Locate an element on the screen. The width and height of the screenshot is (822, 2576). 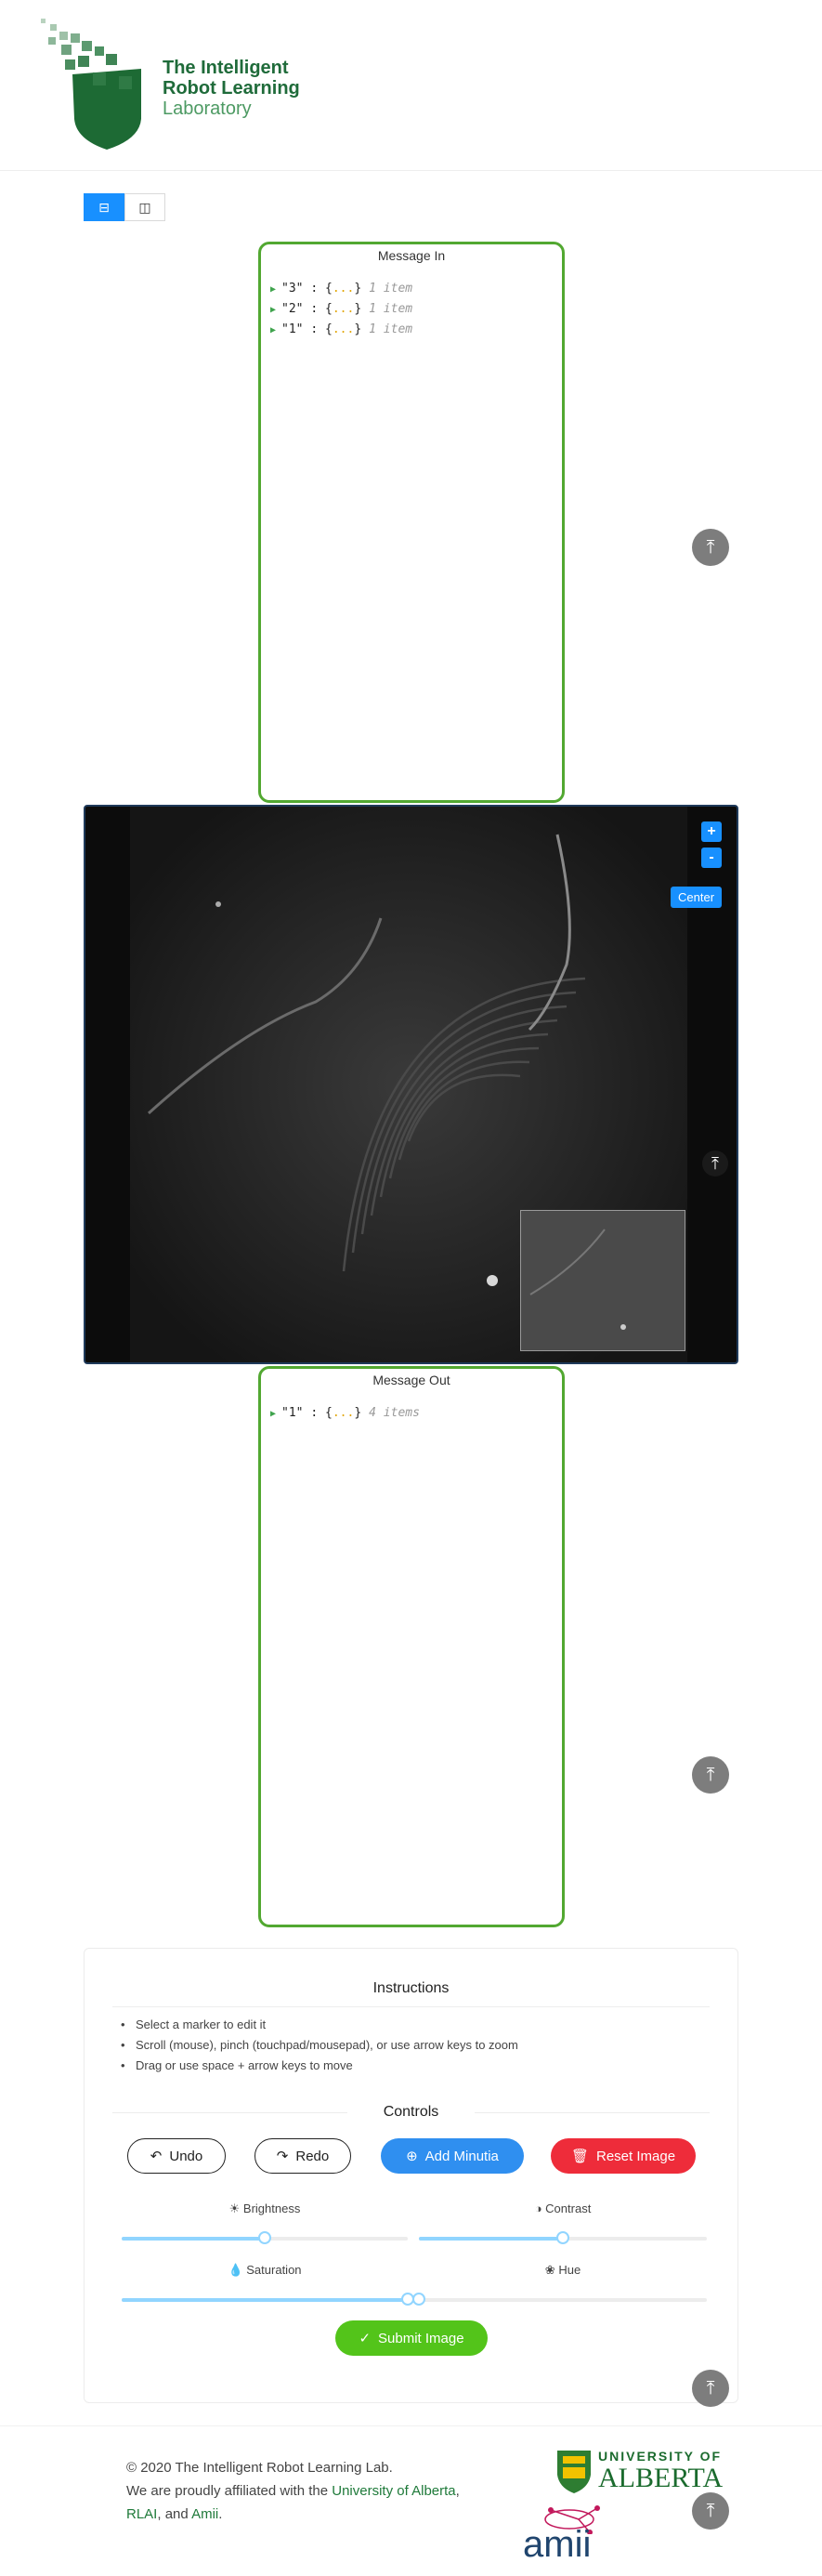
contrast-text: Contrast is located at coordinates (568, 2208).